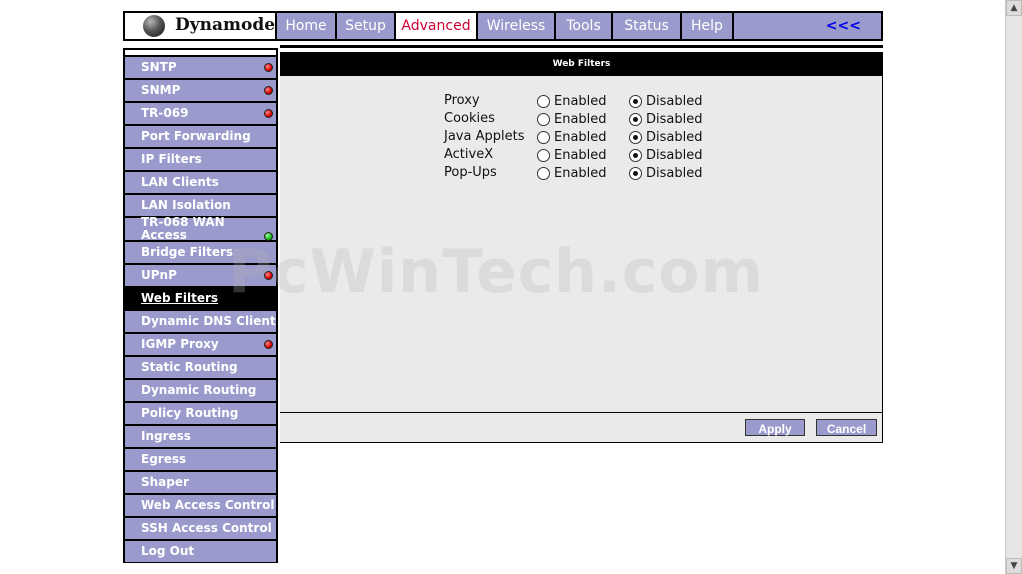  I want to click on sidebar-item-label: Policy Routing, so click(190, 413).